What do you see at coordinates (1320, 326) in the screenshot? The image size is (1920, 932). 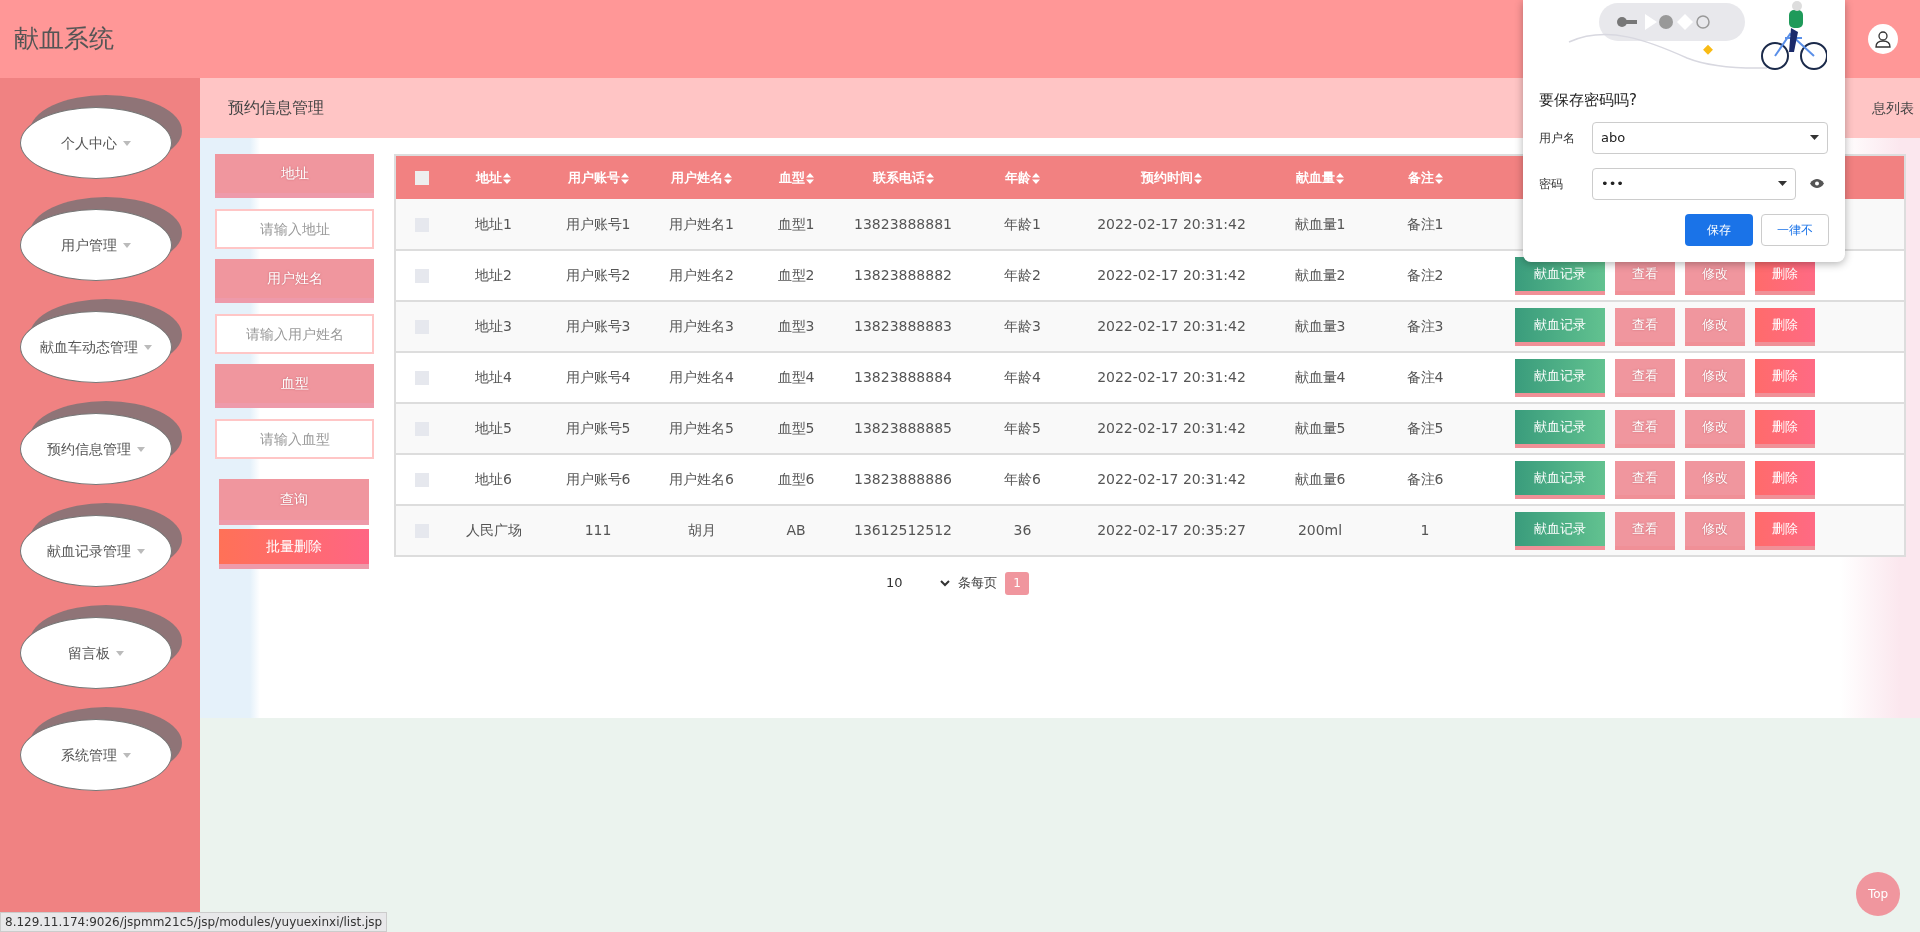 I see `table-cell: 献血量3` at bounding box center [1320, 326].